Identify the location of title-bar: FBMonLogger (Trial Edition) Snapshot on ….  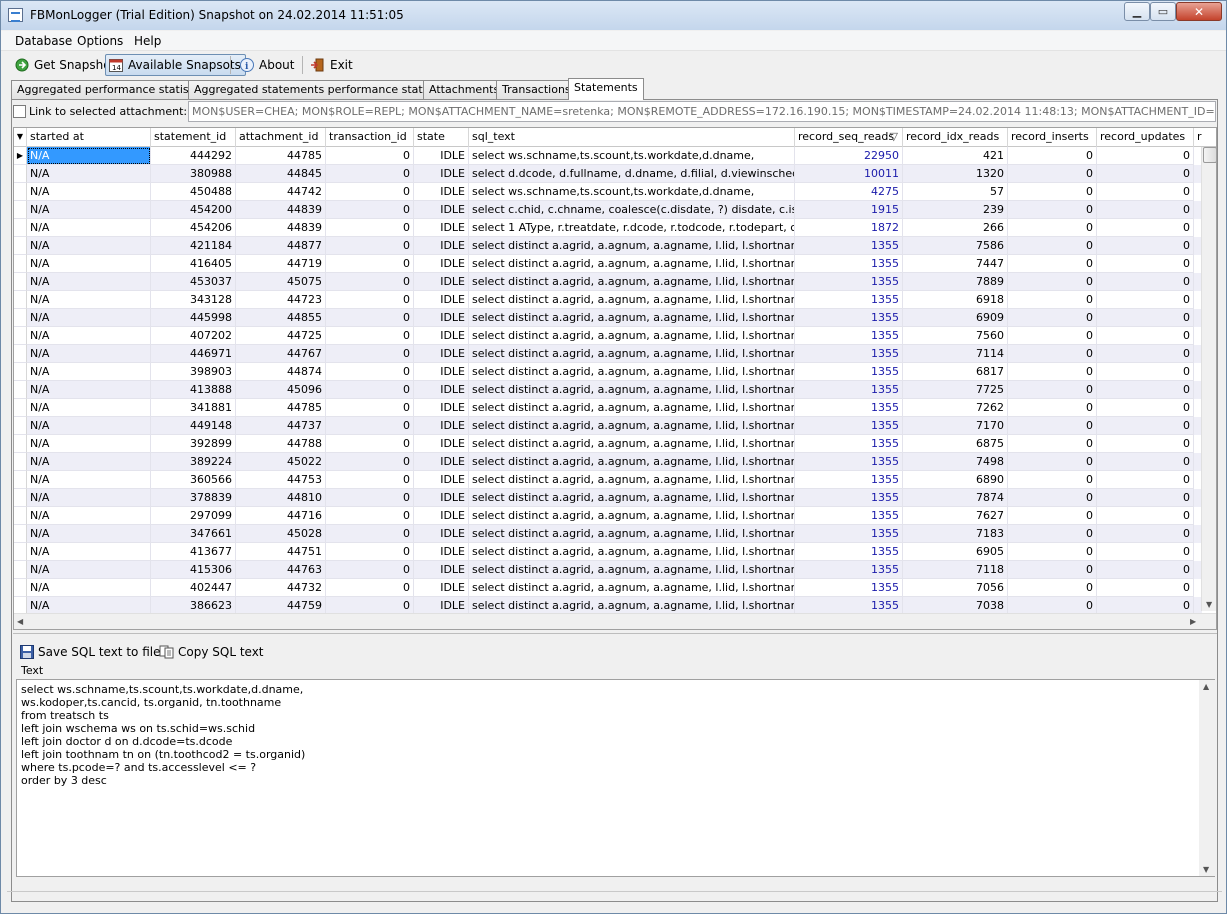
(613, 15).